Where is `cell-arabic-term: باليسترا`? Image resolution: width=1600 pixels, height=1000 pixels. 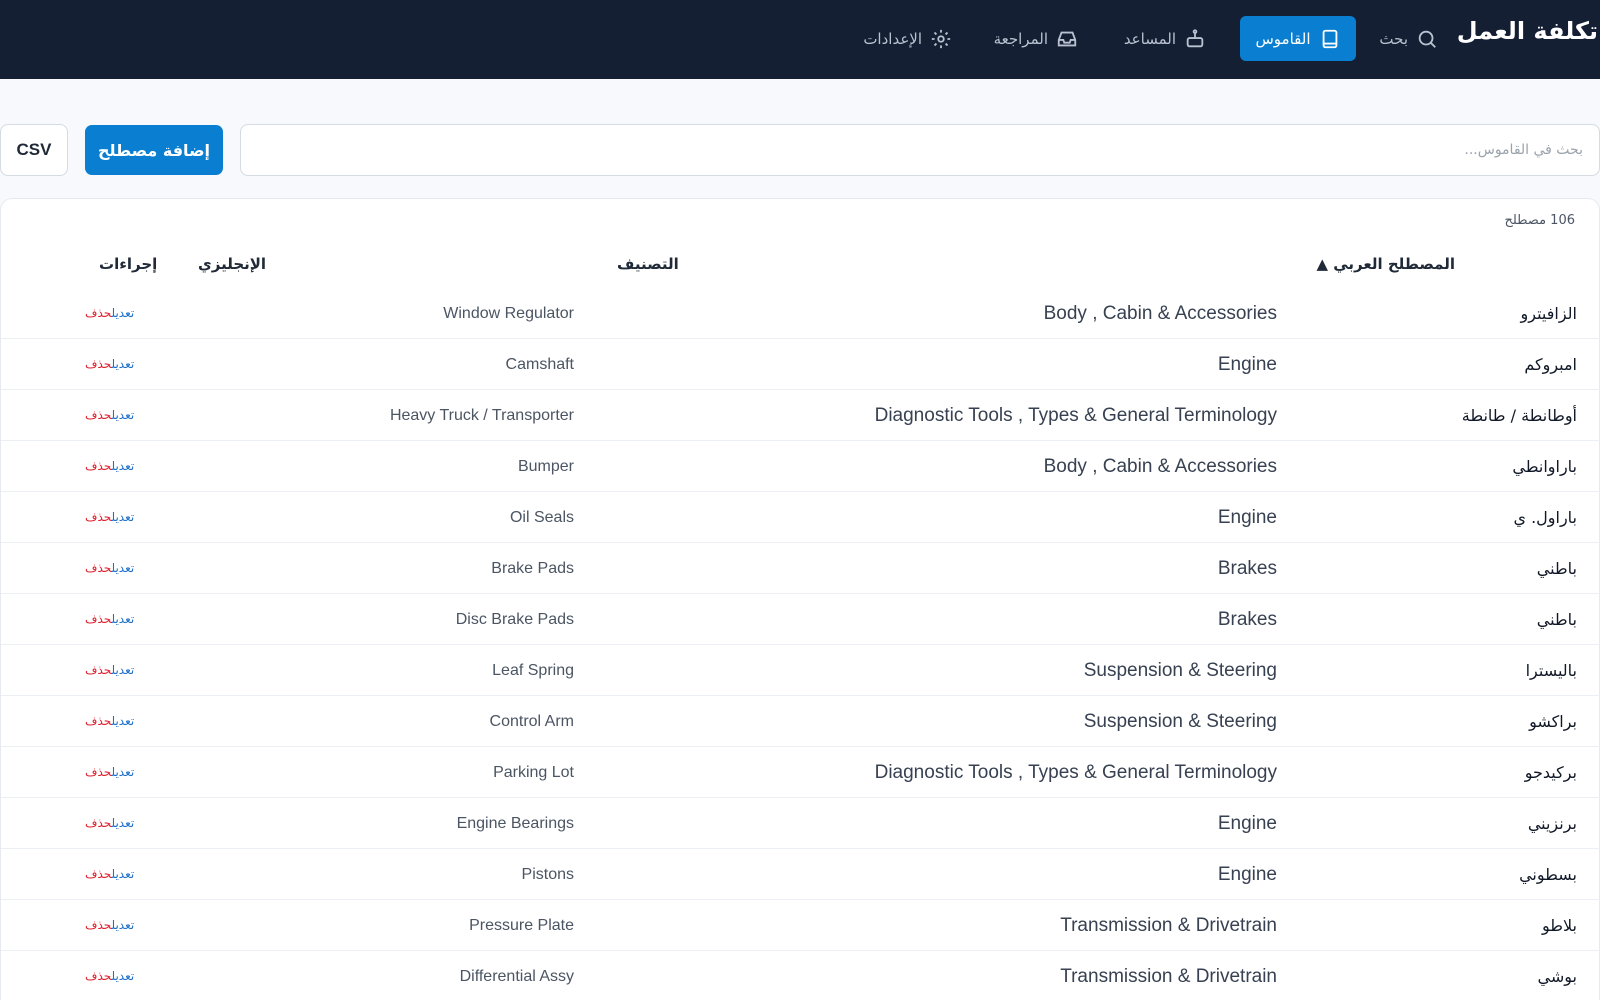
cell-arabic-term: باليسترا is located at coordinates (1551, 670).